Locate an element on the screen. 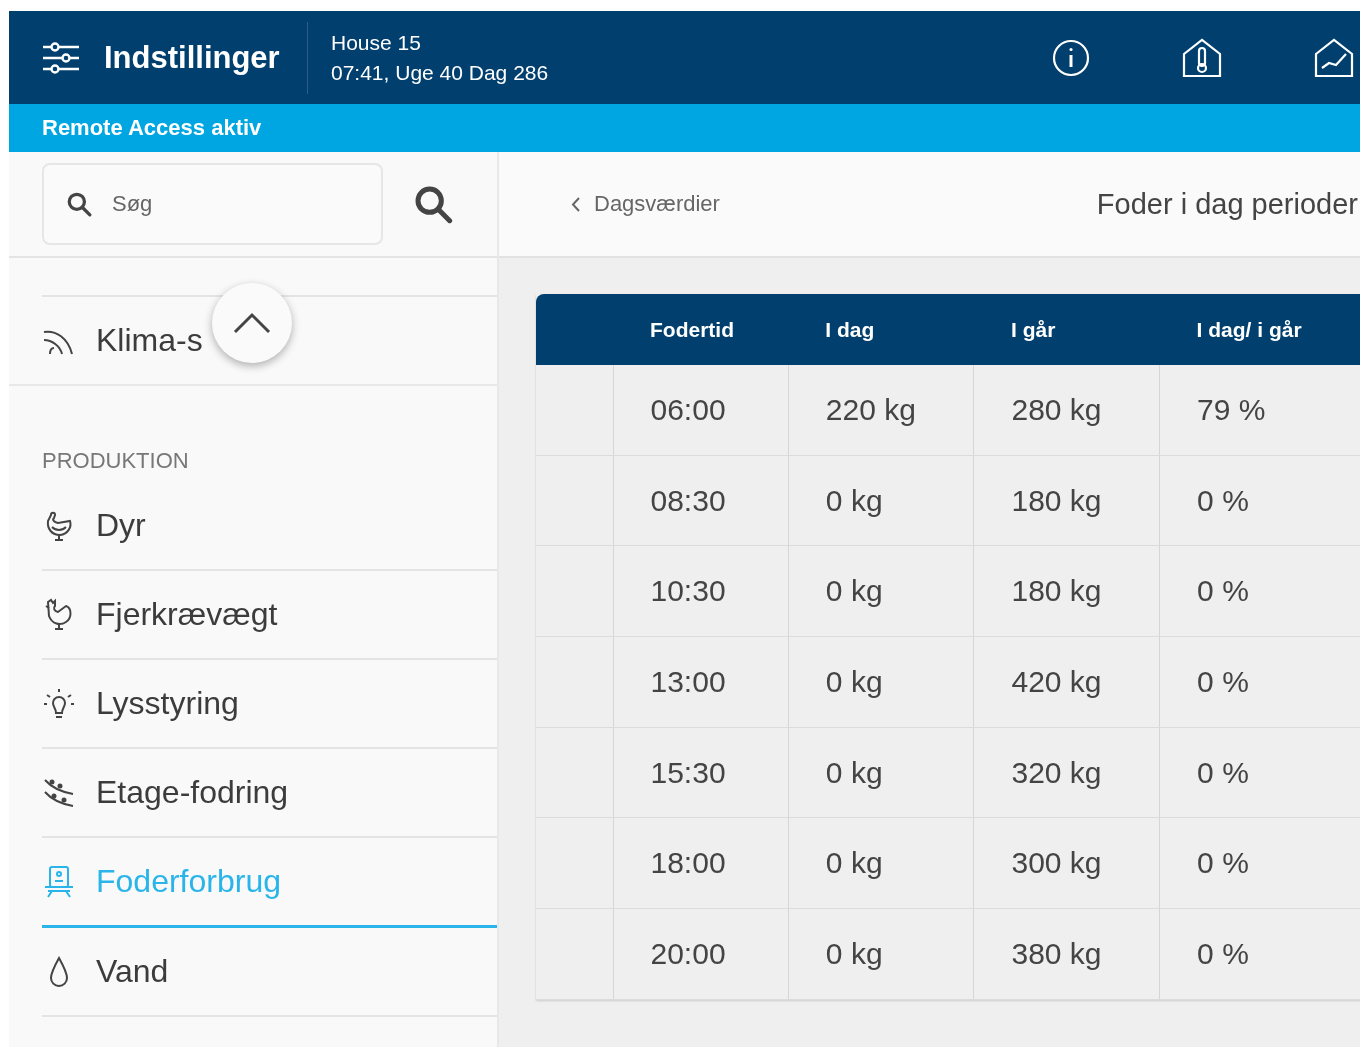 The width and height of the screenshot is (1360, 1047). table-cell: 420 kg is located at coordinates (1067, 682).